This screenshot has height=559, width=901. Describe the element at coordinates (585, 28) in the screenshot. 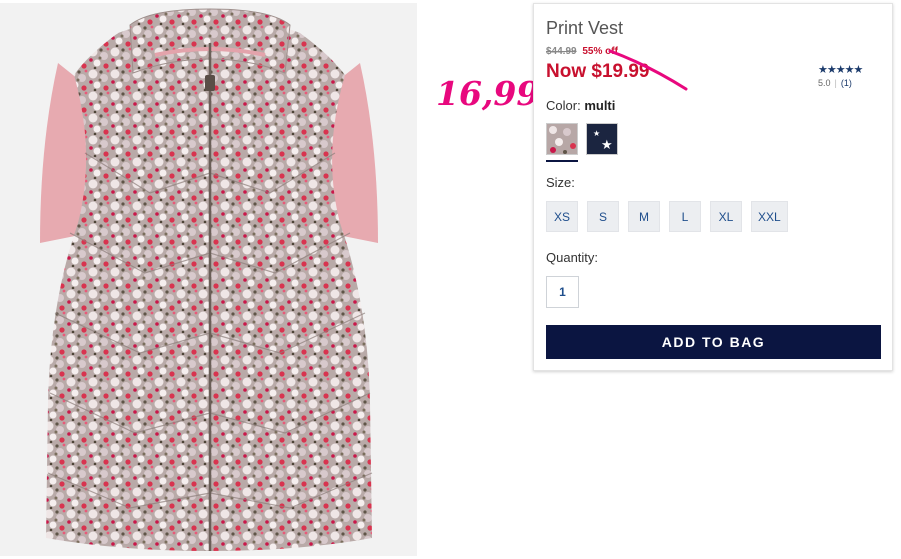

I see `product-title: Print Vest` at that location.